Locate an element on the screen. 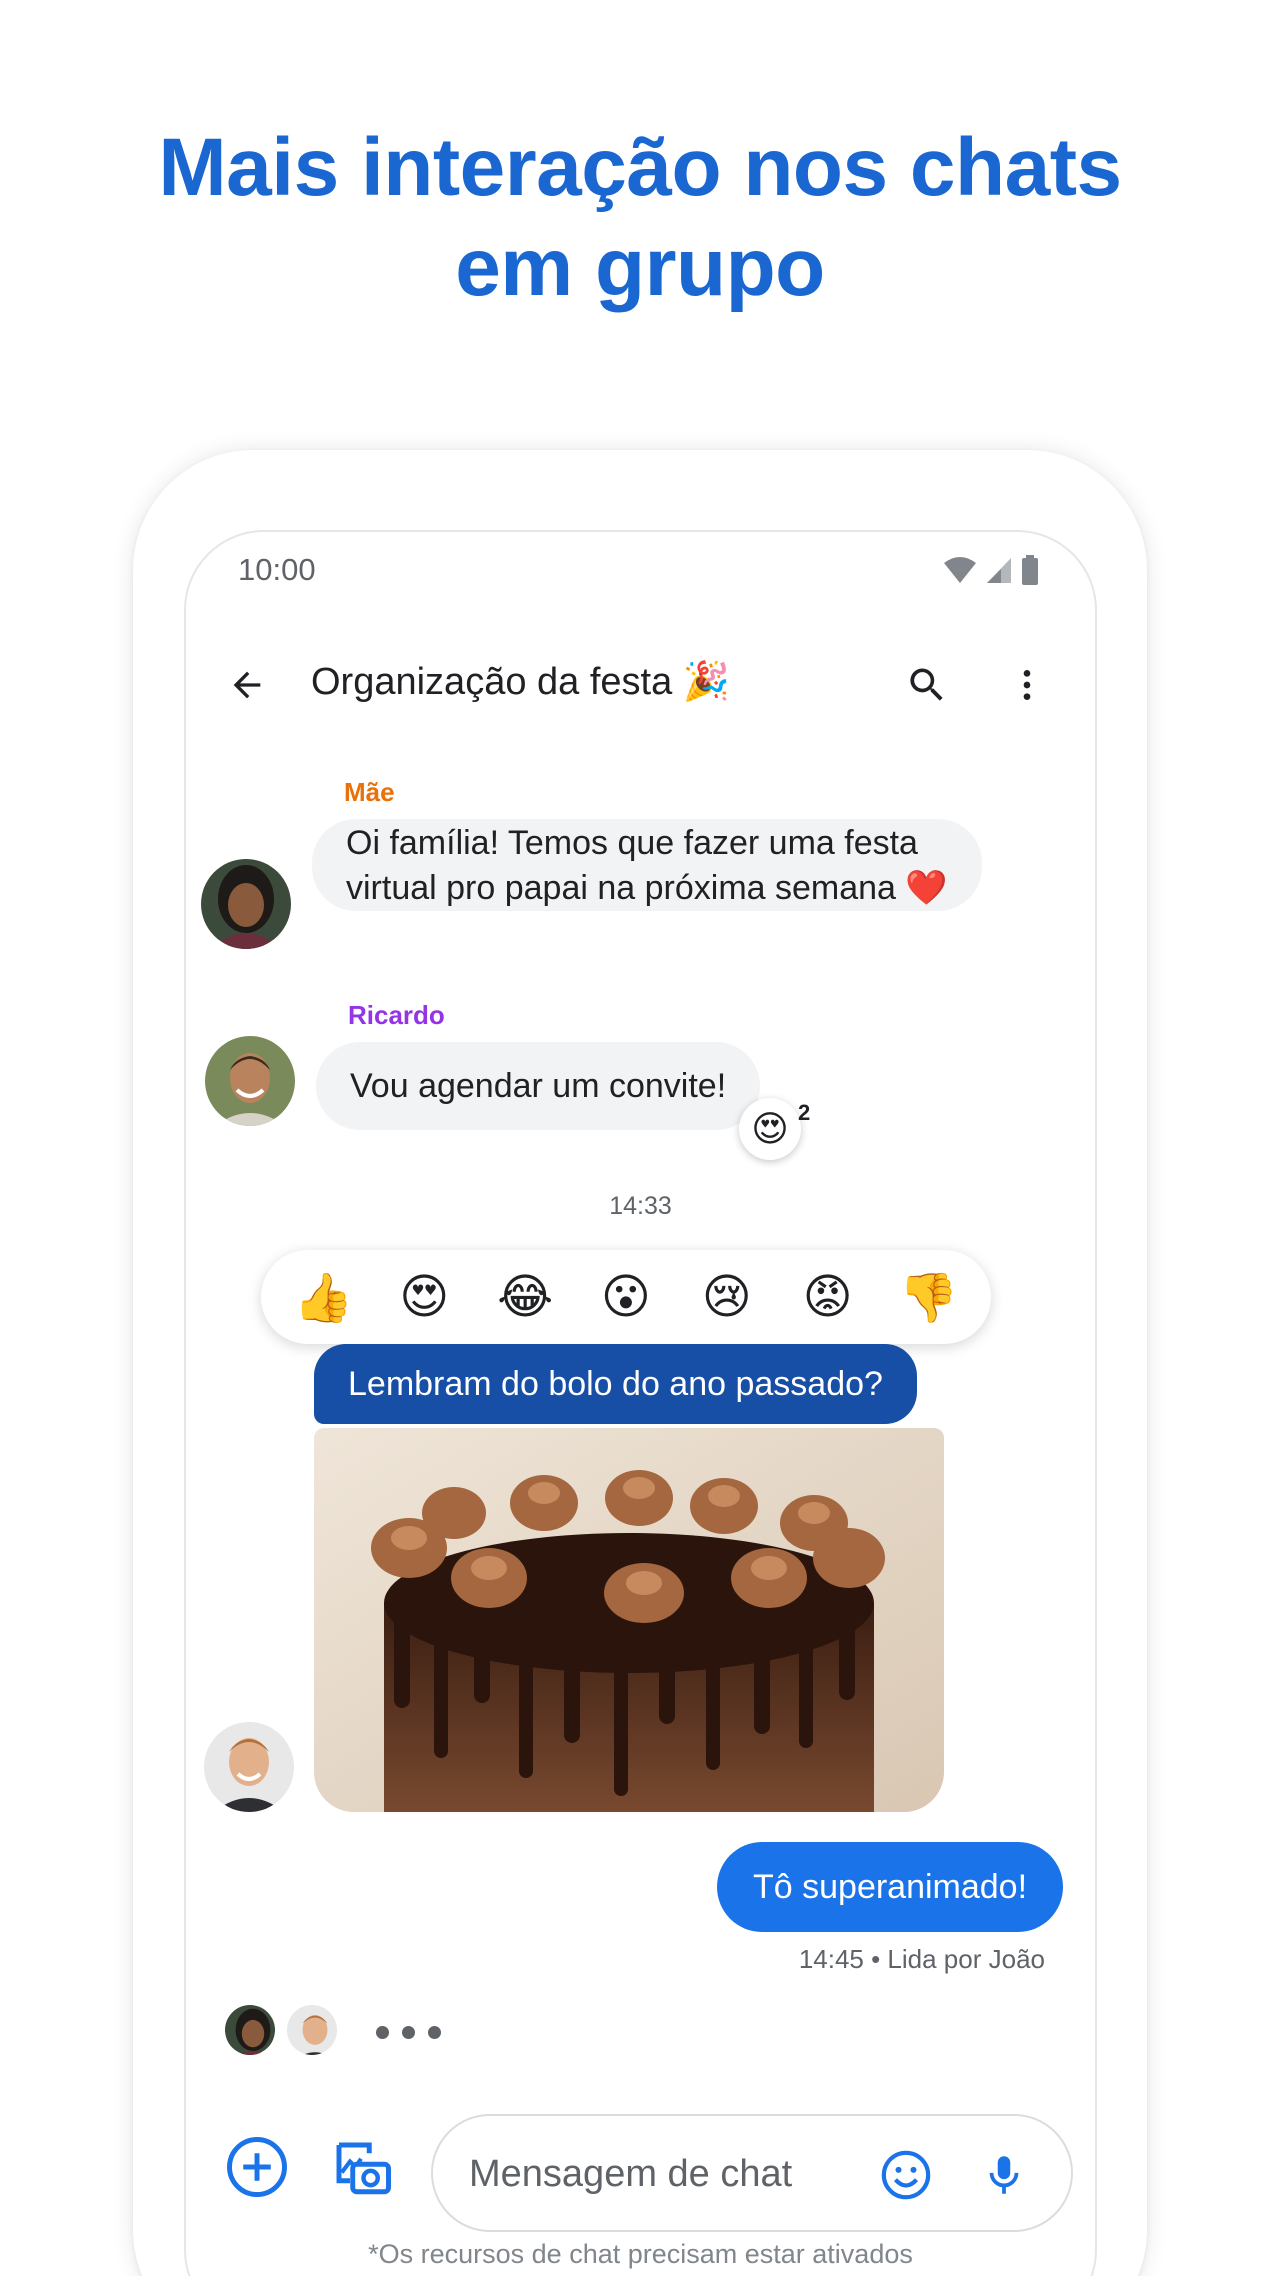  avatar-ricardo-image is located at coordinates (250, 1081).